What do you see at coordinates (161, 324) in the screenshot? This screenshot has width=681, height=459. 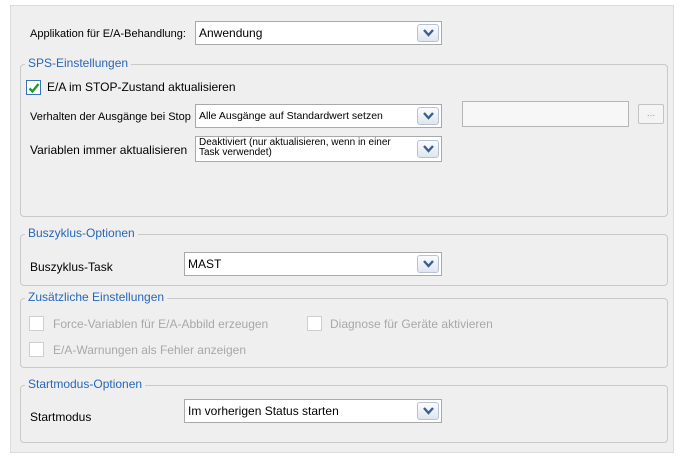 I see `force-vars-label: Force-Variablen für E/A-Abbild erzeugen` at bounding box center [161, 324].